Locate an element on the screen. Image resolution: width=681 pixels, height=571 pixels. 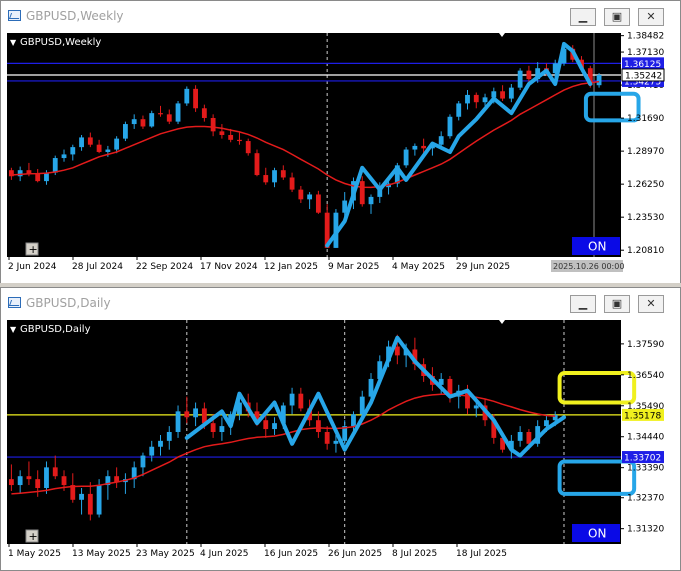
y-axis-label: 1.31320 is located at coordinates (645, 530).